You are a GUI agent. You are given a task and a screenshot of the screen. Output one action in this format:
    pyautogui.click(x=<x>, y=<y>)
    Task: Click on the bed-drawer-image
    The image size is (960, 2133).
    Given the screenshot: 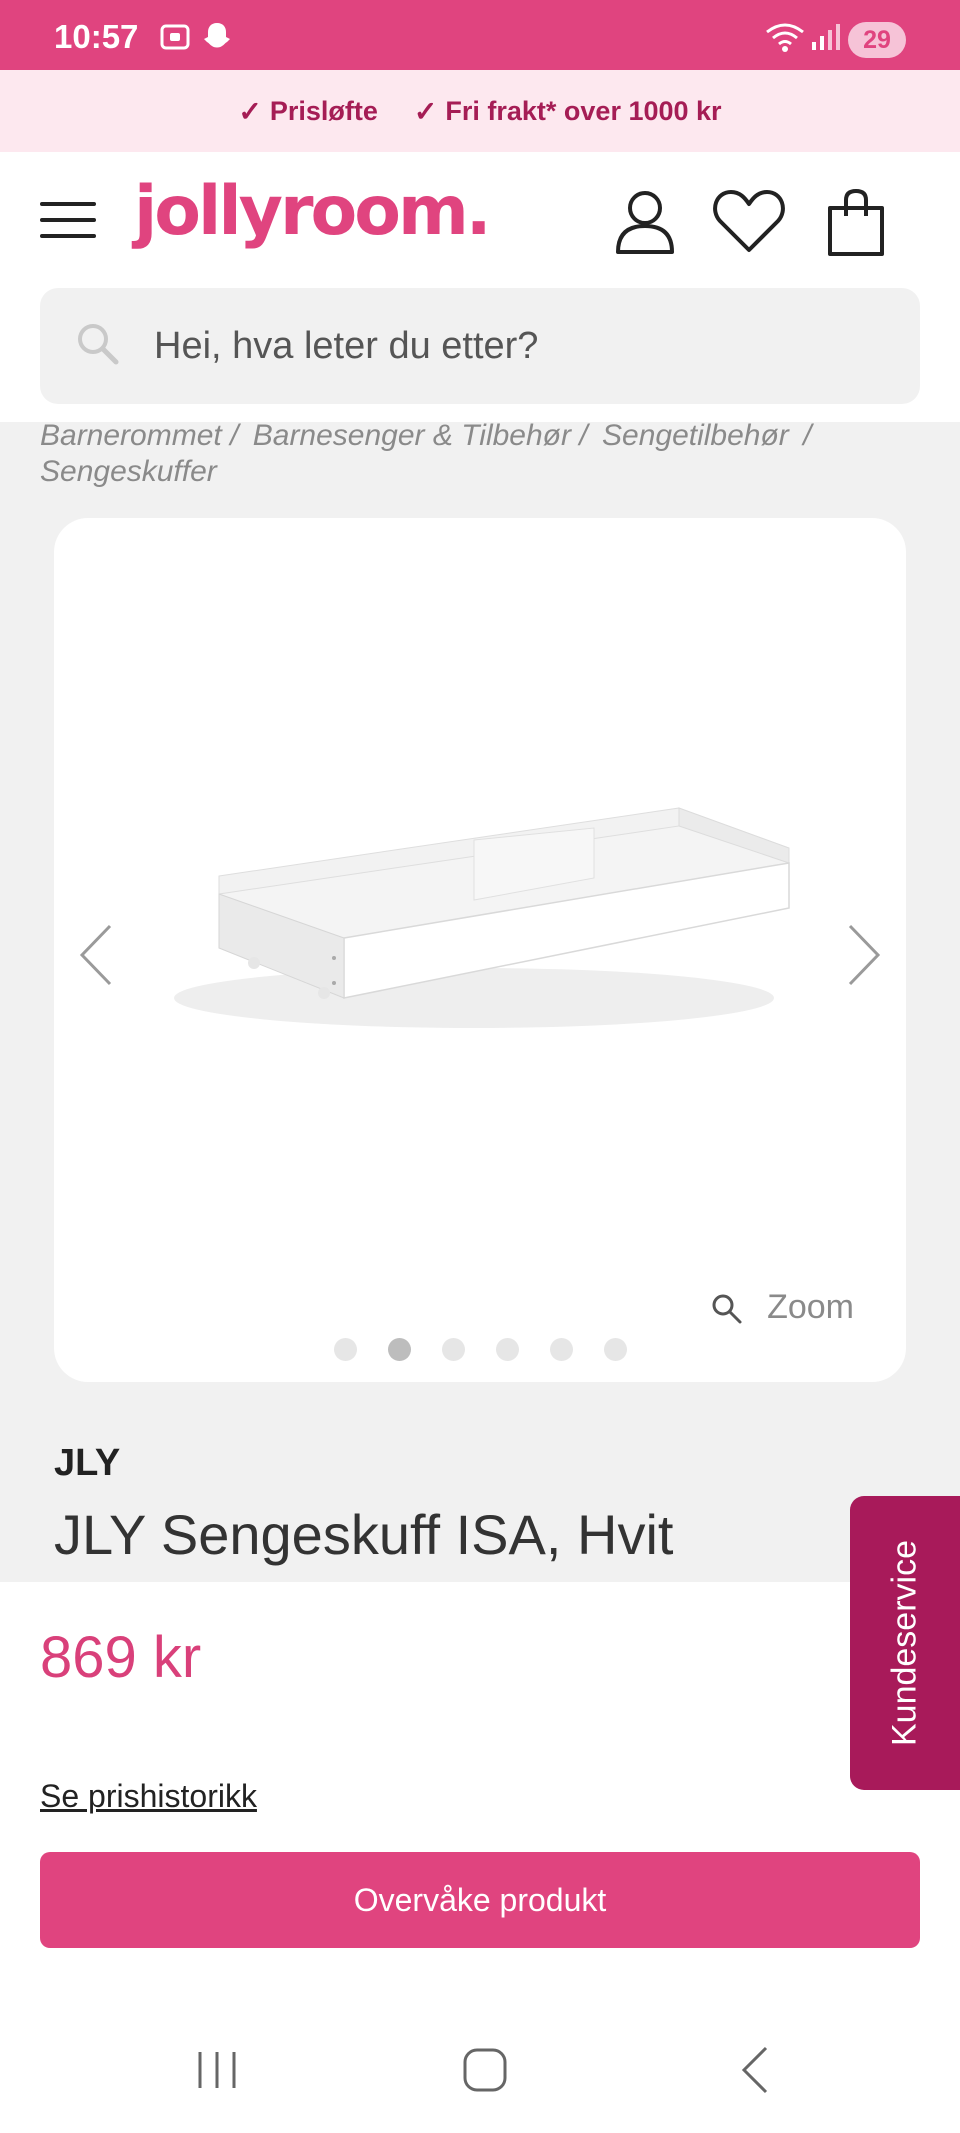 What is the action you would take?
    pyautogui.click(x=482, y=917)
    